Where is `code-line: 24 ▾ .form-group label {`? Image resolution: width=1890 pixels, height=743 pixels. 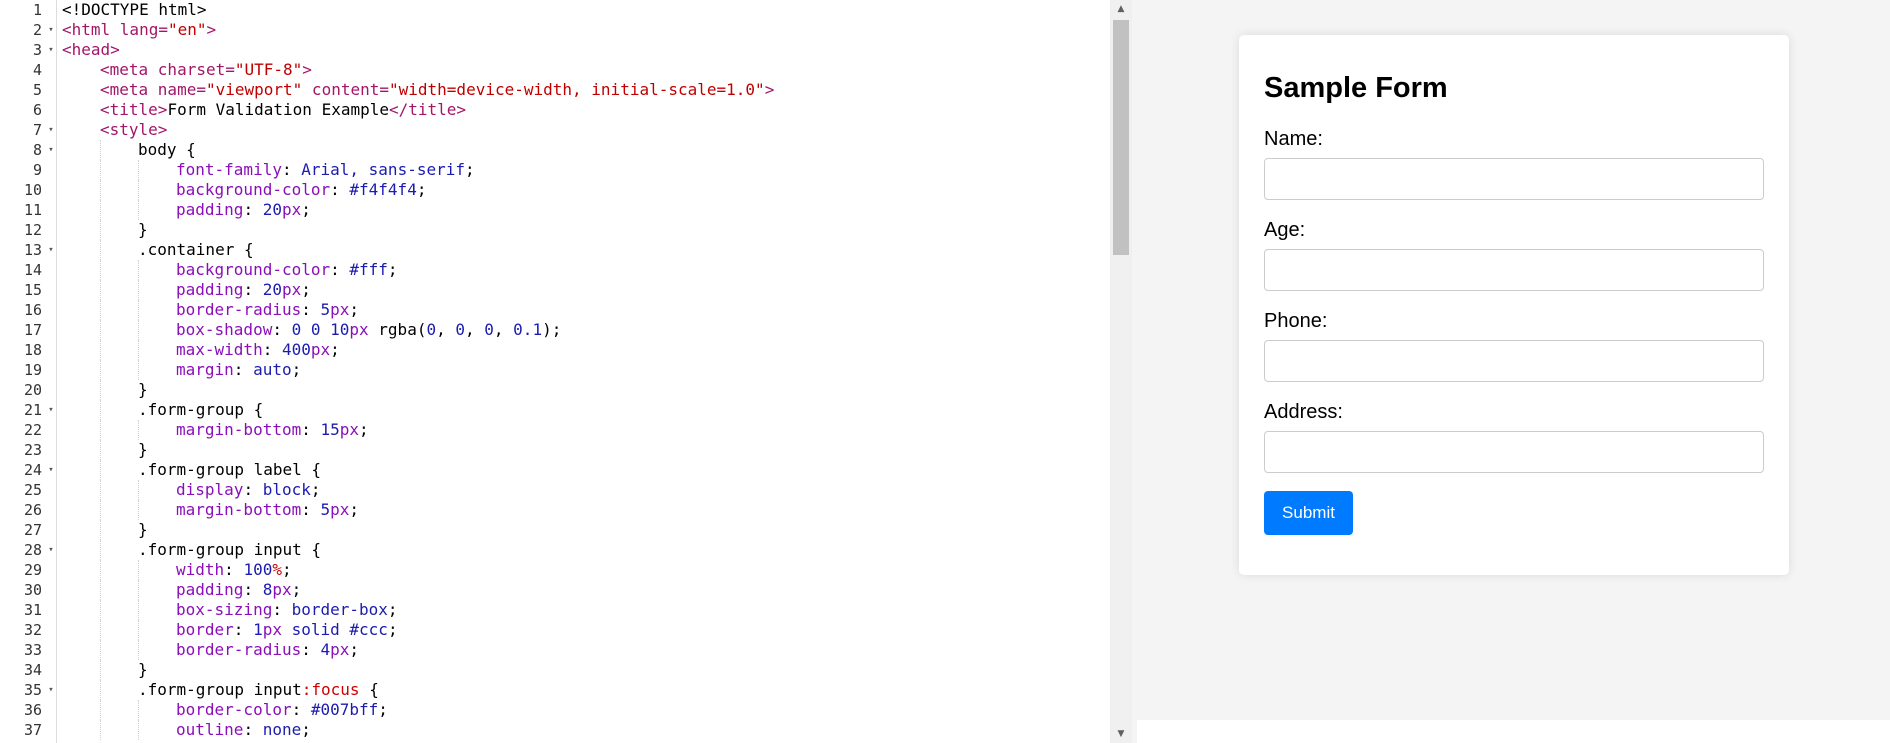 code-line: 24 ▾ .form-group label { is located at coordinates (567, 470).